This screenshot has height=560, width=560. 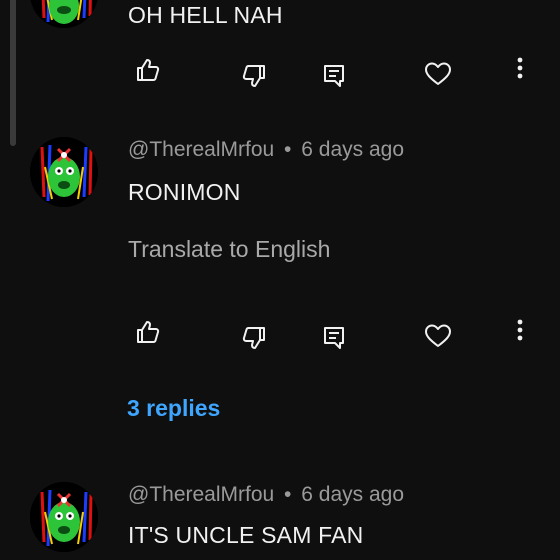 I want to click on comment-text: RONIMON, so click(x=184, y=192).